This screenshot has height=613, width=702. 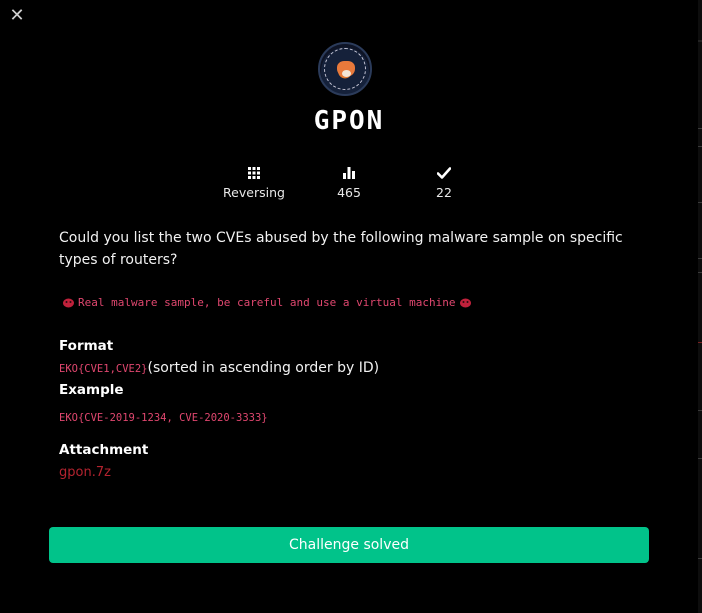 I want to click on challenge-logo, so click(x=345, y=69).